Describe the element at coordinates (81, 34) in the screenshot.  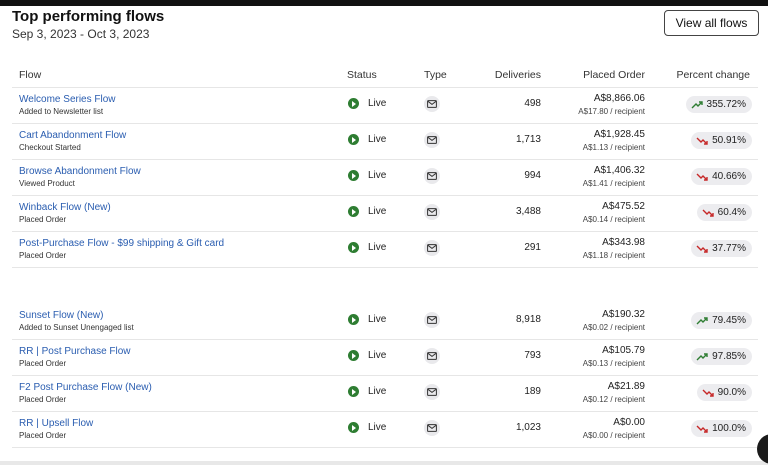
I see `date-range: Sep 3, 2023 - Oct 3, 2023` at that location.